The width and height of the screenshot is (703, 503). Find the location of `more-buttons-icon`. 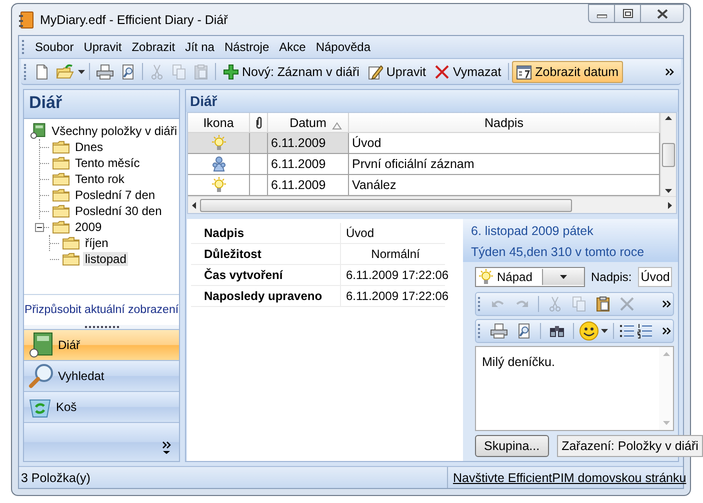

more-buttons-icon is located at coordinates (166, 448).